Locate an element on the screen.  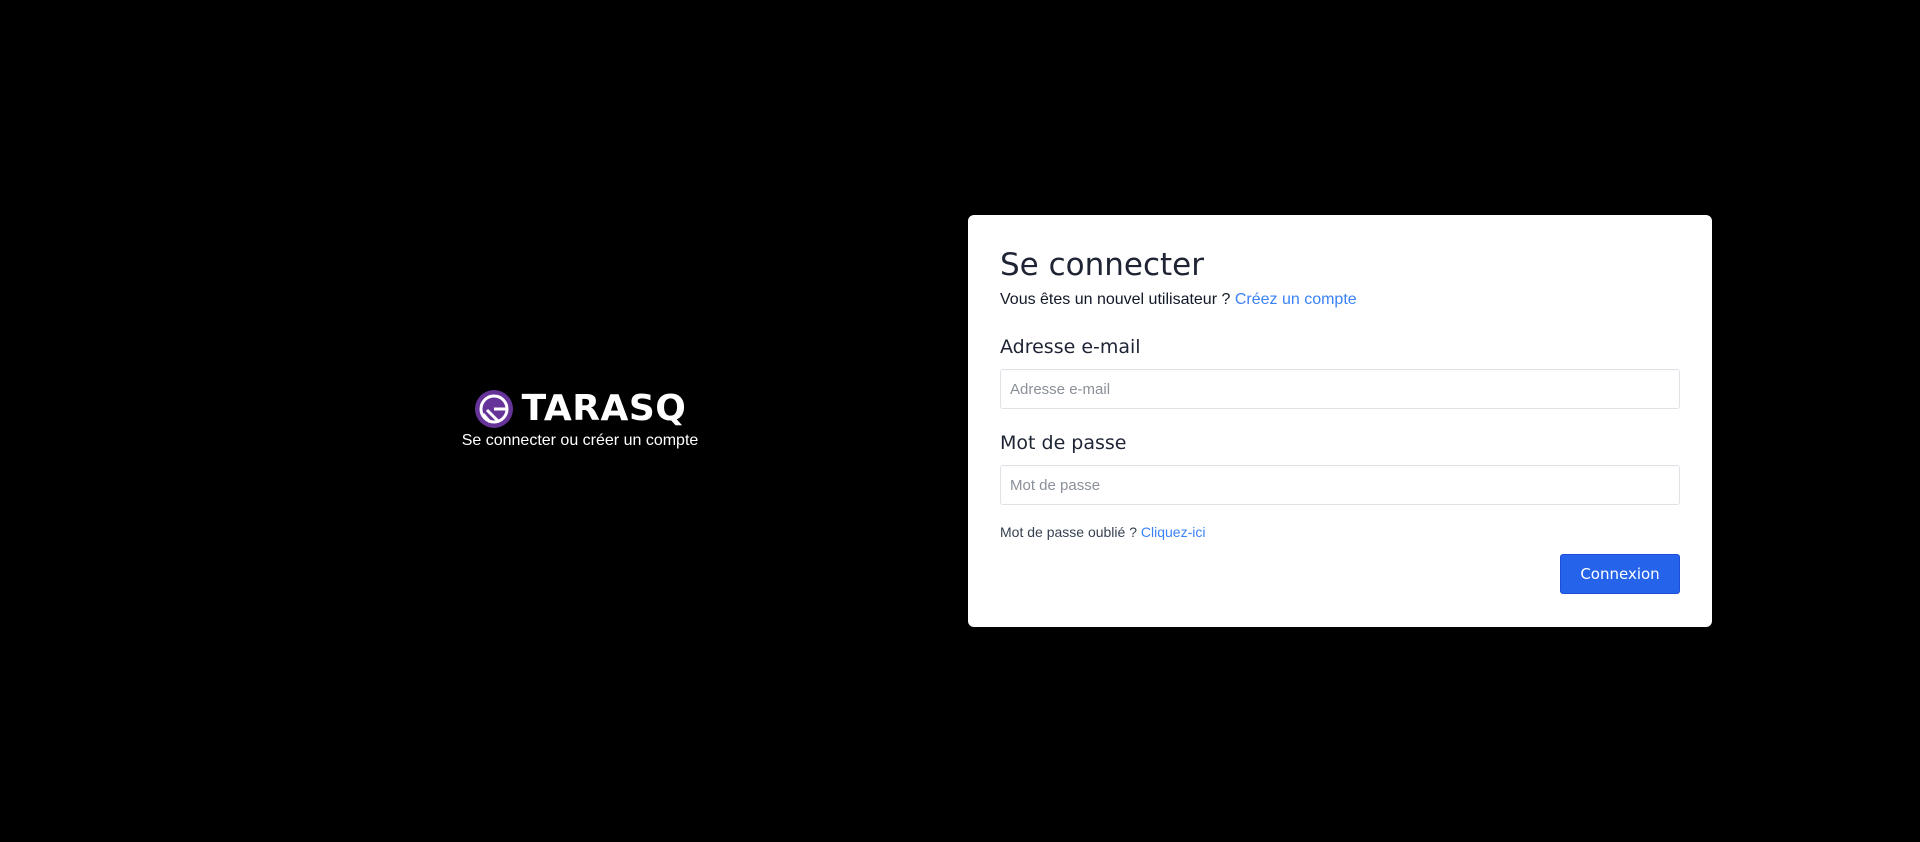
brand-header: TARASQ is located at coordinates (580, 409).